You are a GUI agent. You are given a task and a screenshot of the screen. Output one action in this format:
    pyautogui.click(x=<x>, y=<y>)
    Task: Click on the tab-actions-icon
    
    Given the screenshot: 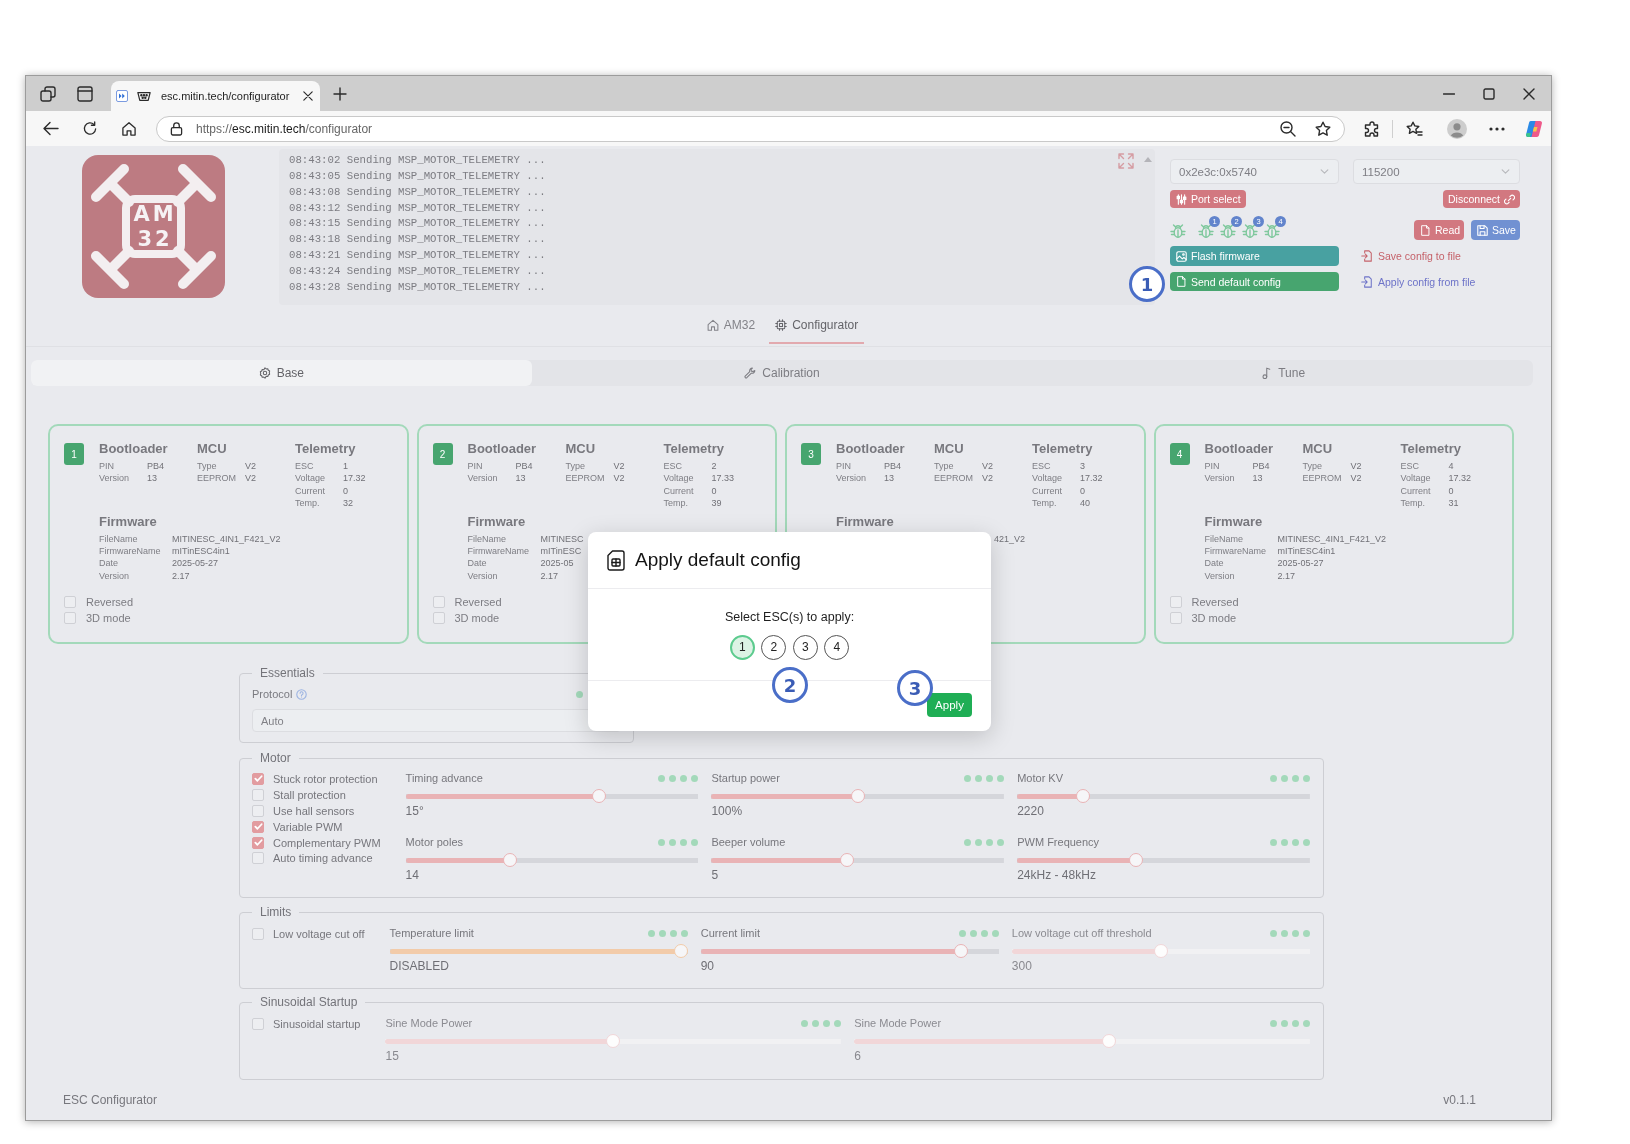 What is the action you would take?
    pyautogui.click(x=85, y=93)
    